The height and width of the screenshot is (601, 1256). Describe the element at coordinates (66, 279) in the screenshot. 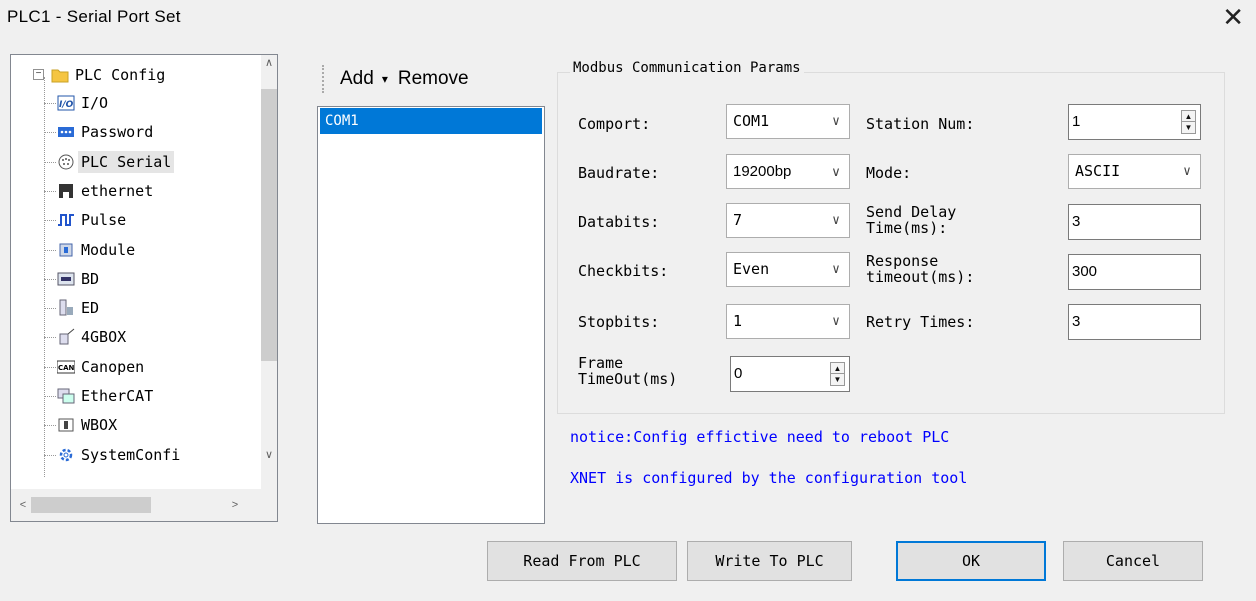

I see `bd-icon` at that location.